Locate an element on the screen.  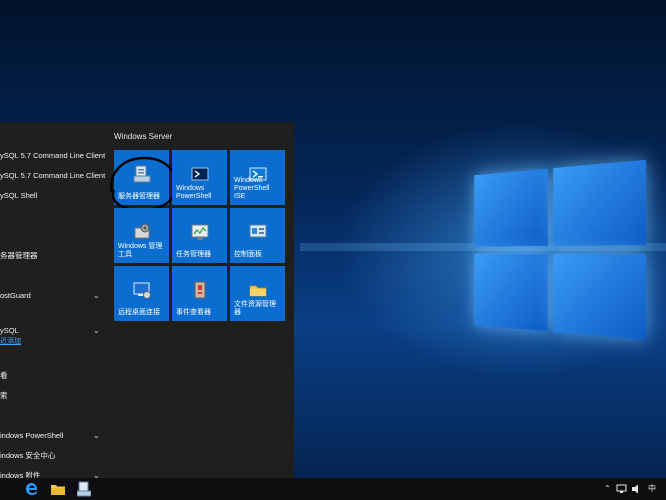
show-hidden-icons-icon: ⌃ is located at coordinates (607, 489).